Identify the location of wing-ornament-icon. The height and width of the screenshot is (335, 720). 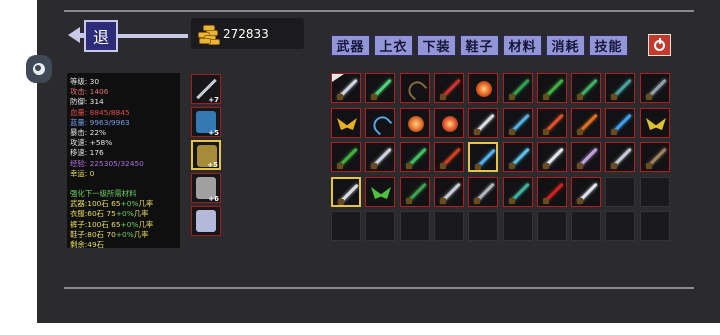
(206, 221).